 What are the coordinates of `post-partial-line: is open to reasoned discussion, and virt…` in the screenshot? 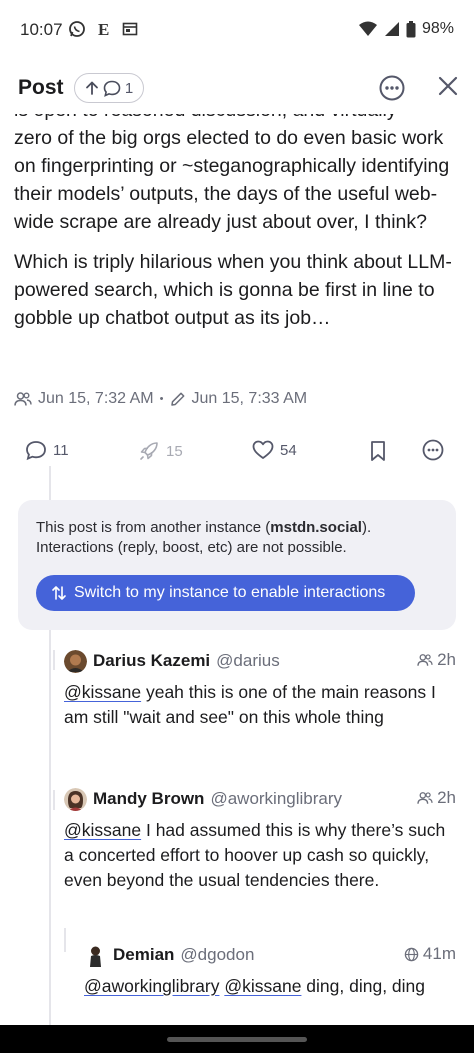 It's located at (234, 119).